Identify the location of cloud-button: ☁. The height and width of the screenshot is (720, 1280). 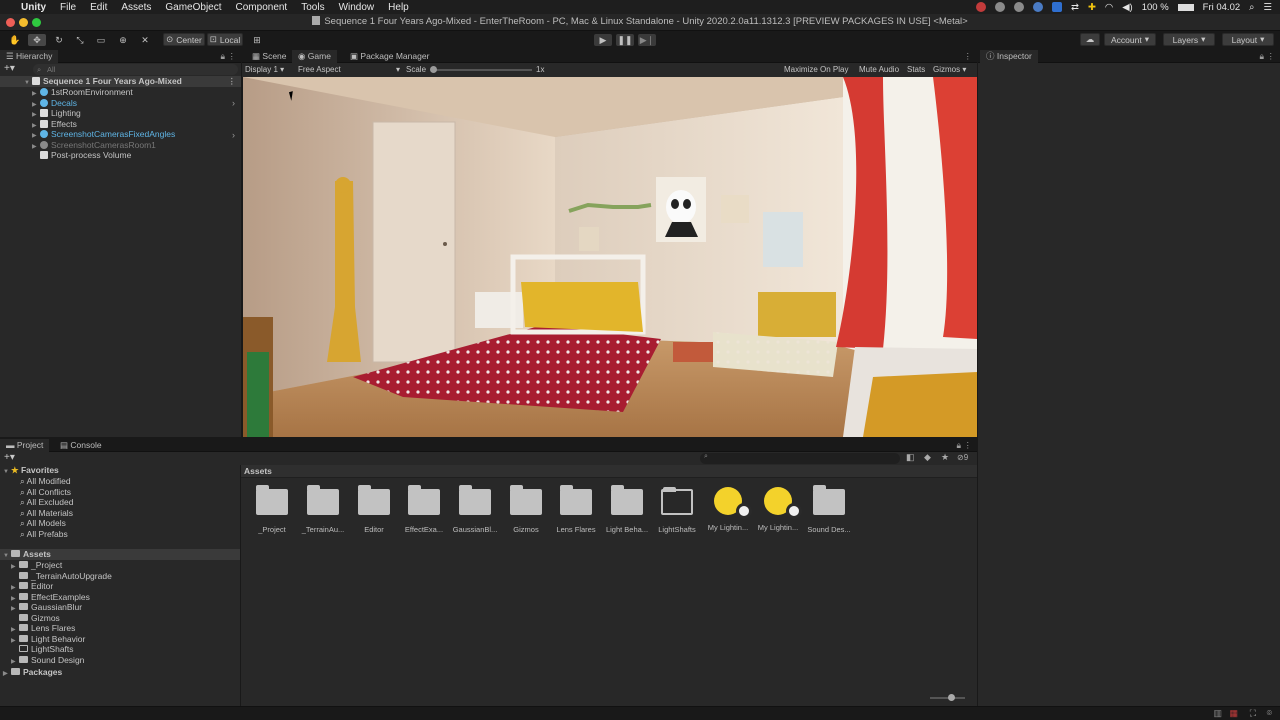
(1090, 39).